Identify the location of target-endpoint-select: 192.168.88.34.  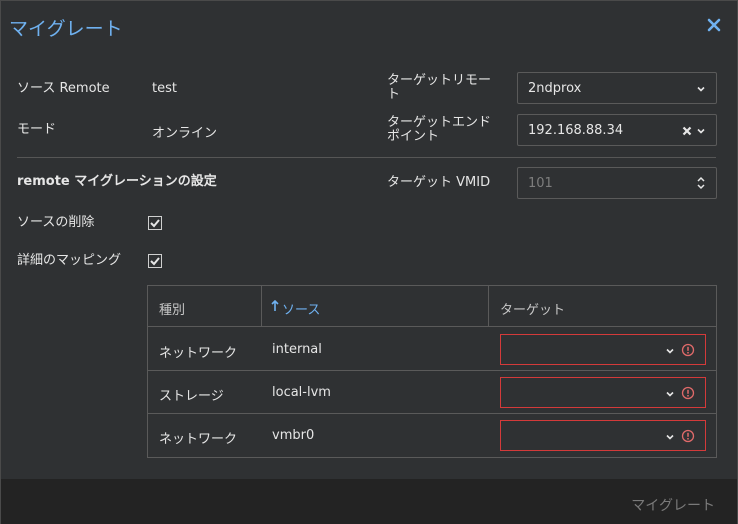
(617, 130).